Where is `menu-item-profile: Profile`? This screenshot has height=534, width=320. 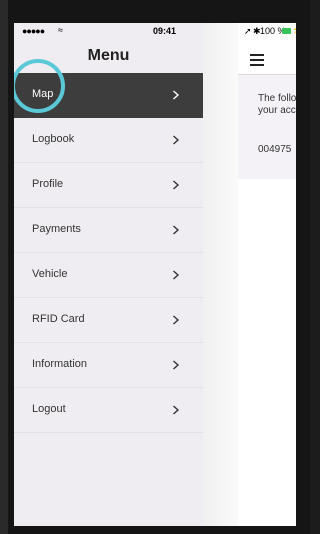 menu-item-profile: Profile is located at coordinates (108, 185).